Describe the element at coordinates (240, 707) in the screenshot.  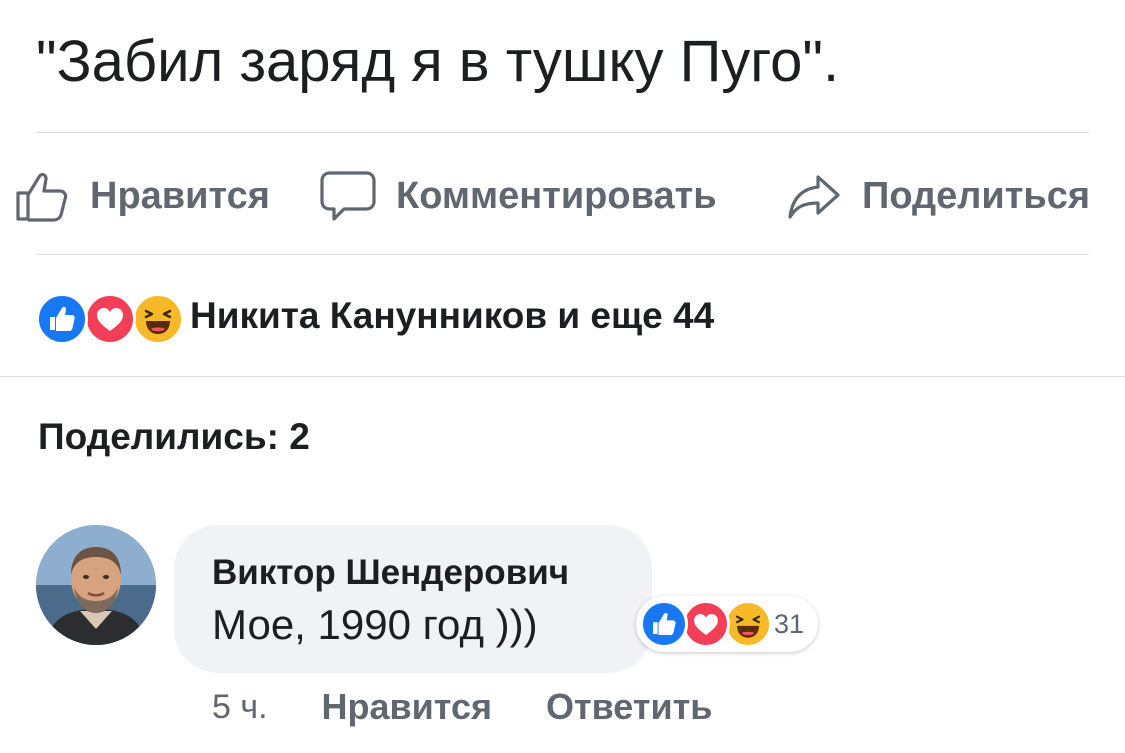
I see `comment-timestamp: 5 ч.` at that location.